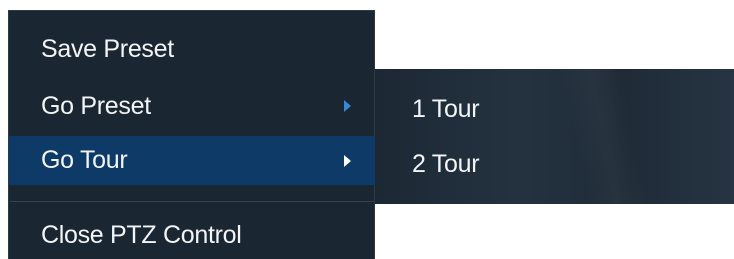 This screenshot has height=259, width=734. What do you see at coordinates (84, 160) in the screenshot?
I see `menu-item-label: Go Tour` at bounding box center [84, 160].